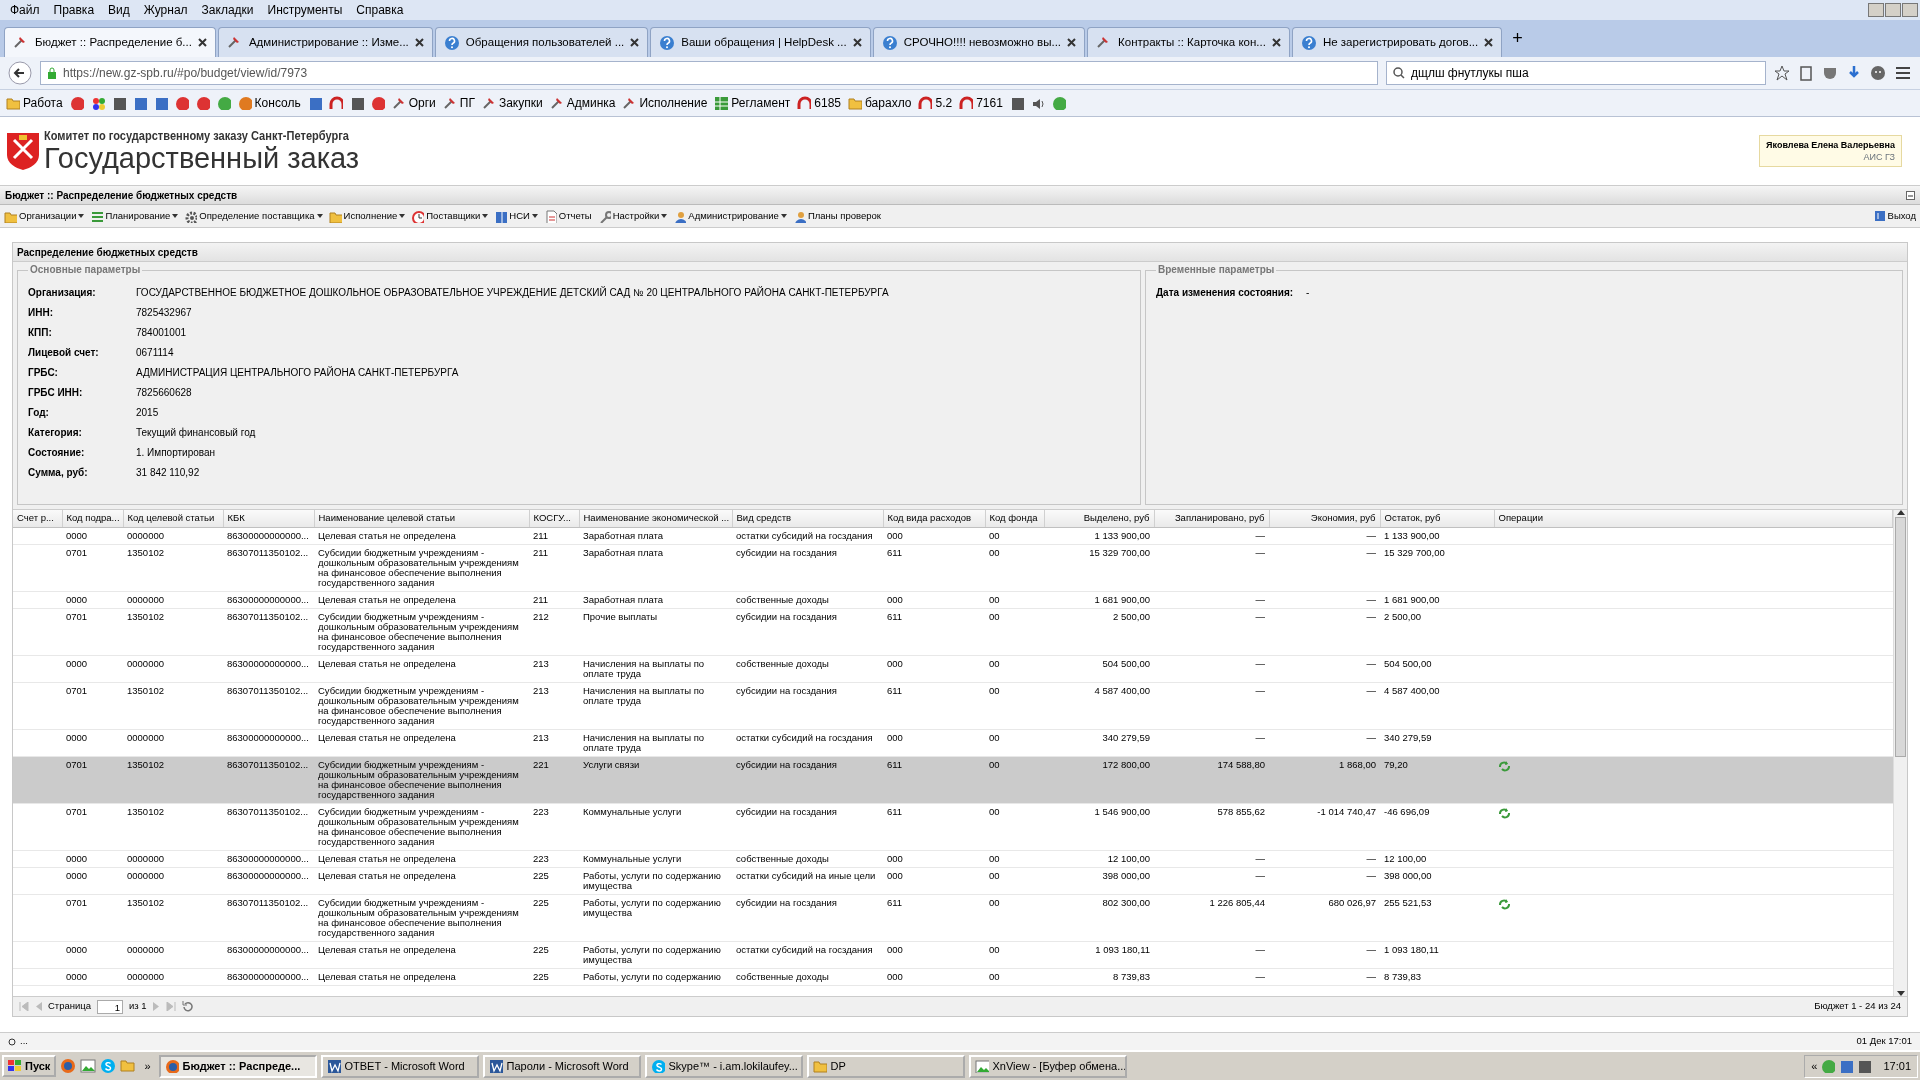 This screenshot has height=1080, width=1920. I want to click on bookmark: 7161, so click(981, 103).